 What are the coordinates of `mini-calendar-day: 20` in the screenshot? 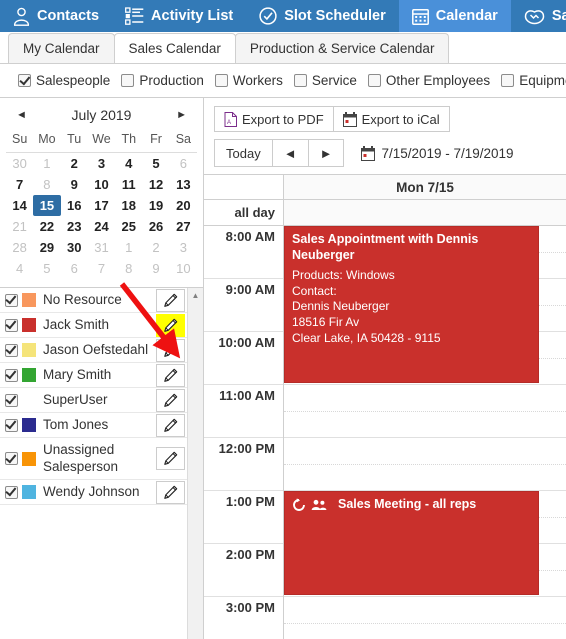 It's located at (183, 205).